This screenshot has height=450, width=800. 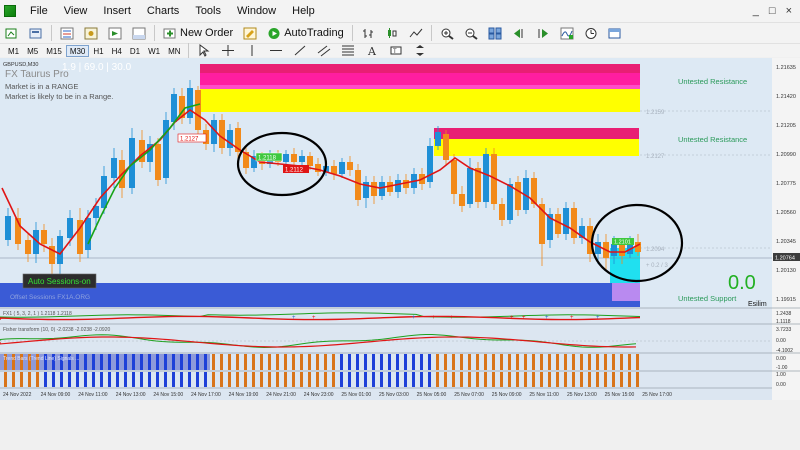 I want to click on label-tool-button: T, so click(x=396, y=51).